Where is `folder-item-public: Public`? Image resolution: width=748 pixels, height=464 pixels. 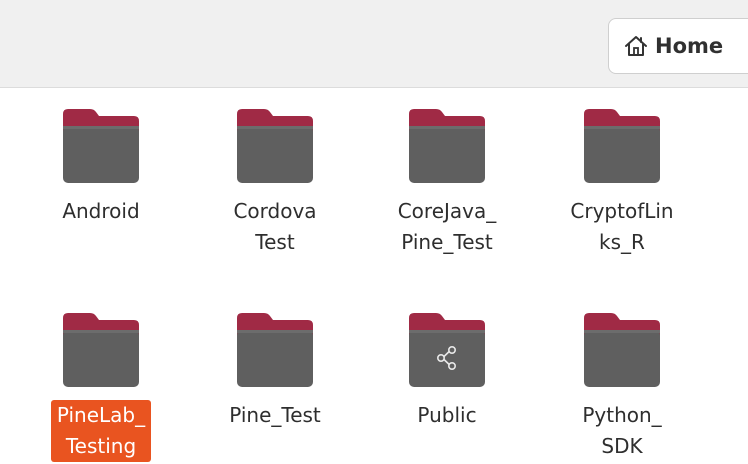 folder-item-public: Public is located at coordinates (447, 370).